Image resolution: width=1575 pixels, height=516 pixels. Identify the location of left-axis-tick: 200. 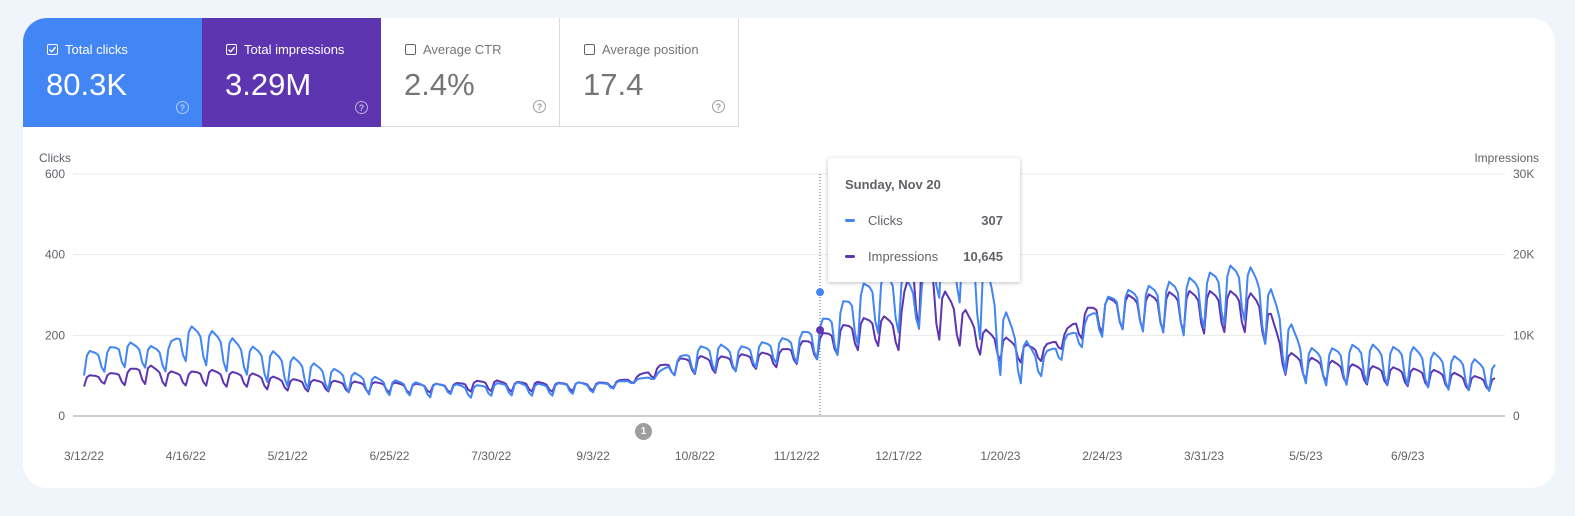
(55, 335).